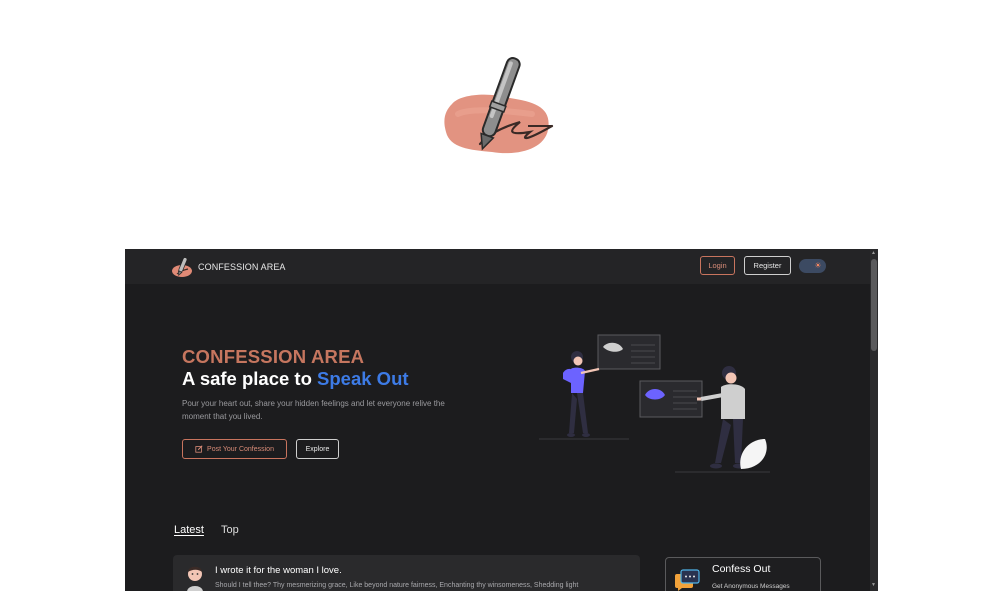 The width and height of the screenshot is (1004, 591). I want to click on page-scrollbar: ▲ ▼, so click(874, 420).